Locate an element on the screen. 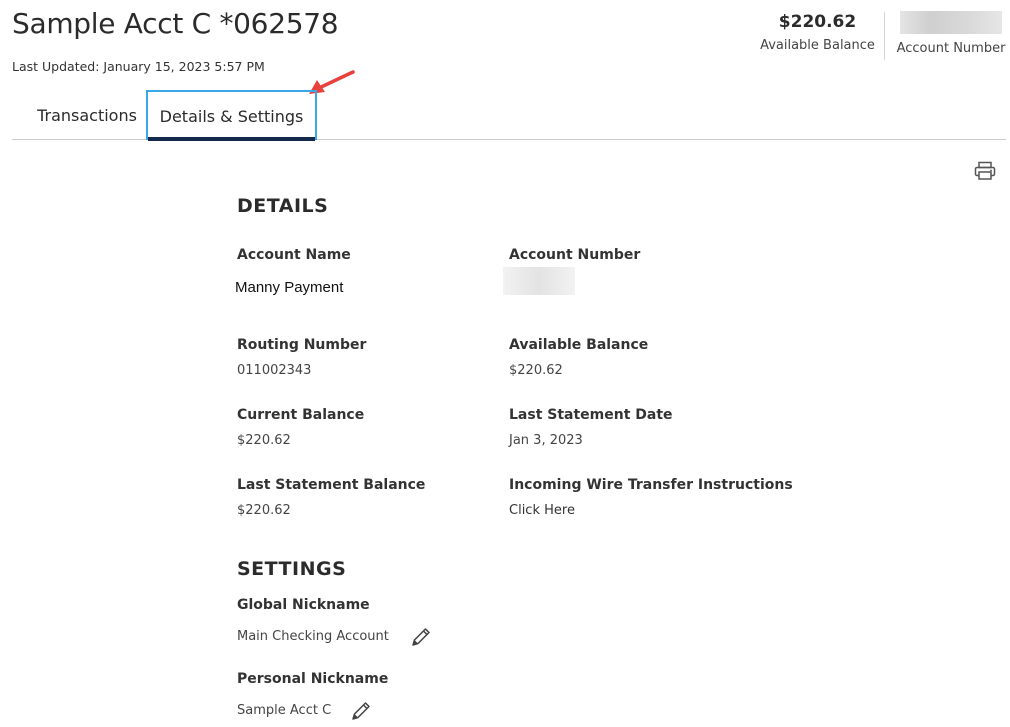 This screenshot has width=1010, height=727. tab-details-settings: Details & Settings is located at coordinates (231, 115).